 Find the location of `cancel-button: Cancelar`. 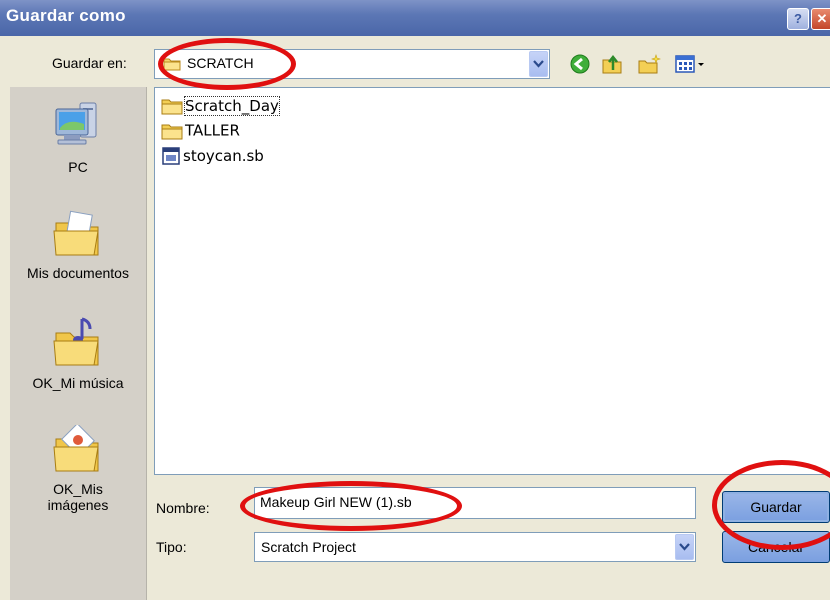

cancel-button: Cancelar is located at coordinates (776, 547).